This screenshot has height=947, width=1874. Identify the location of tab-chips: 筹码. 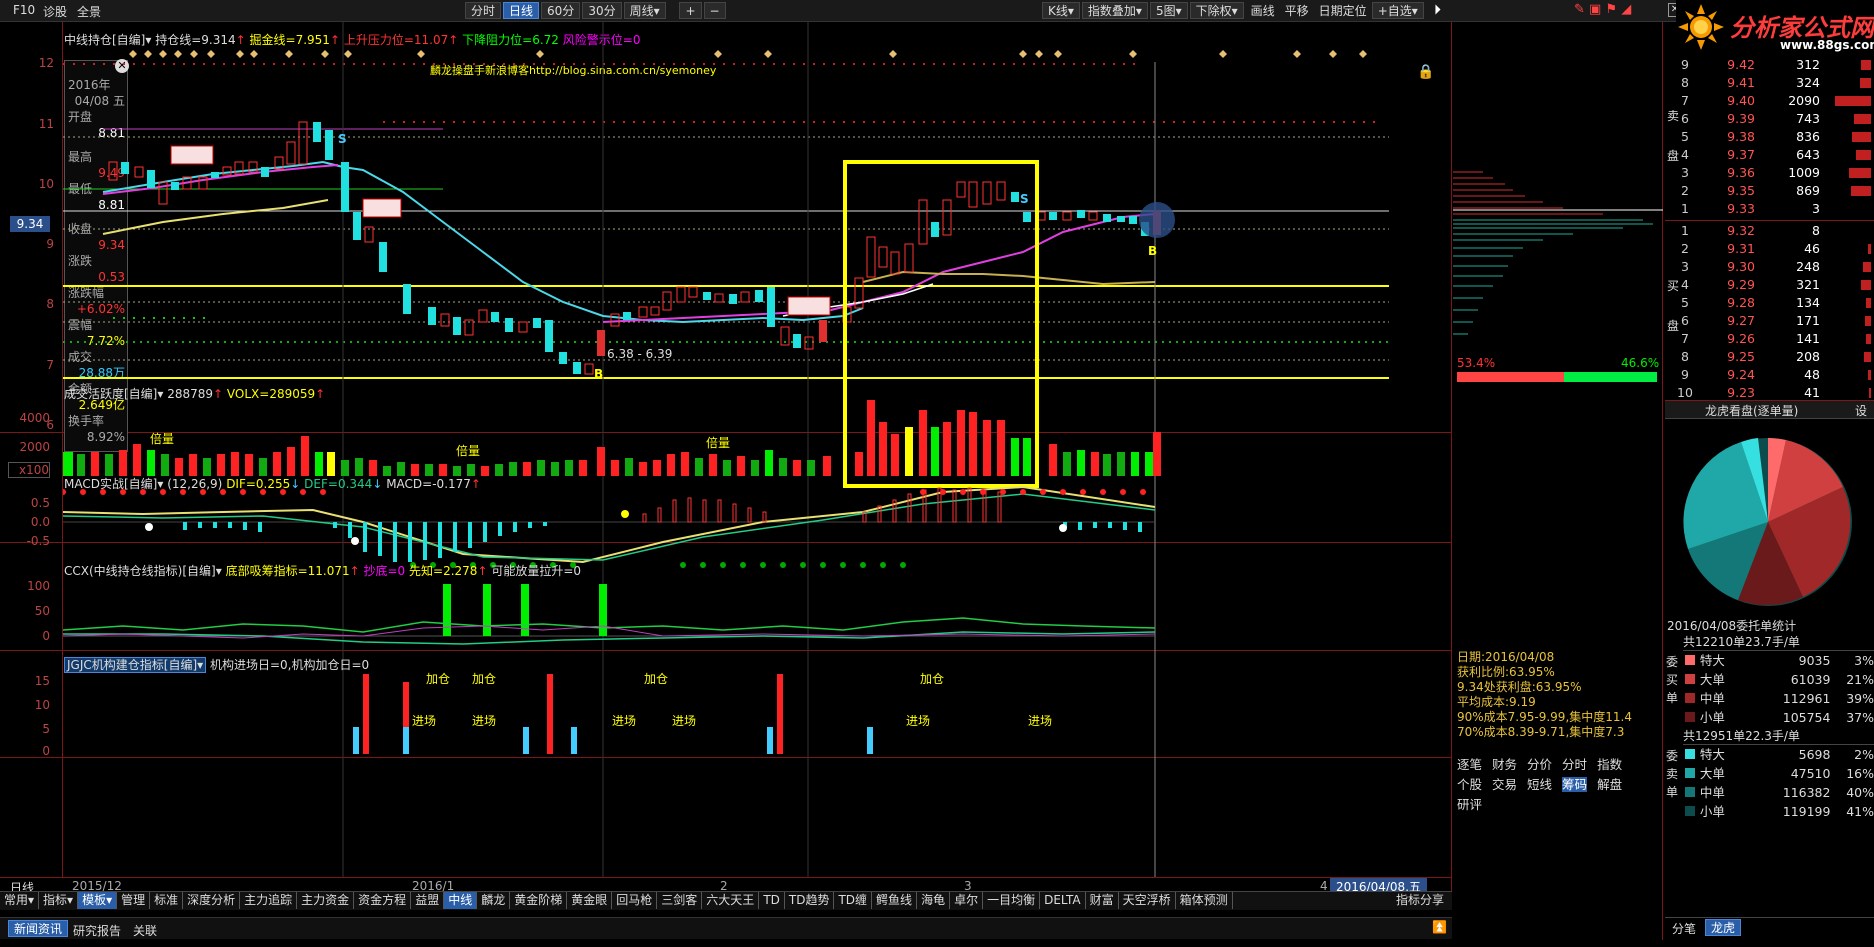
(1575, 784).